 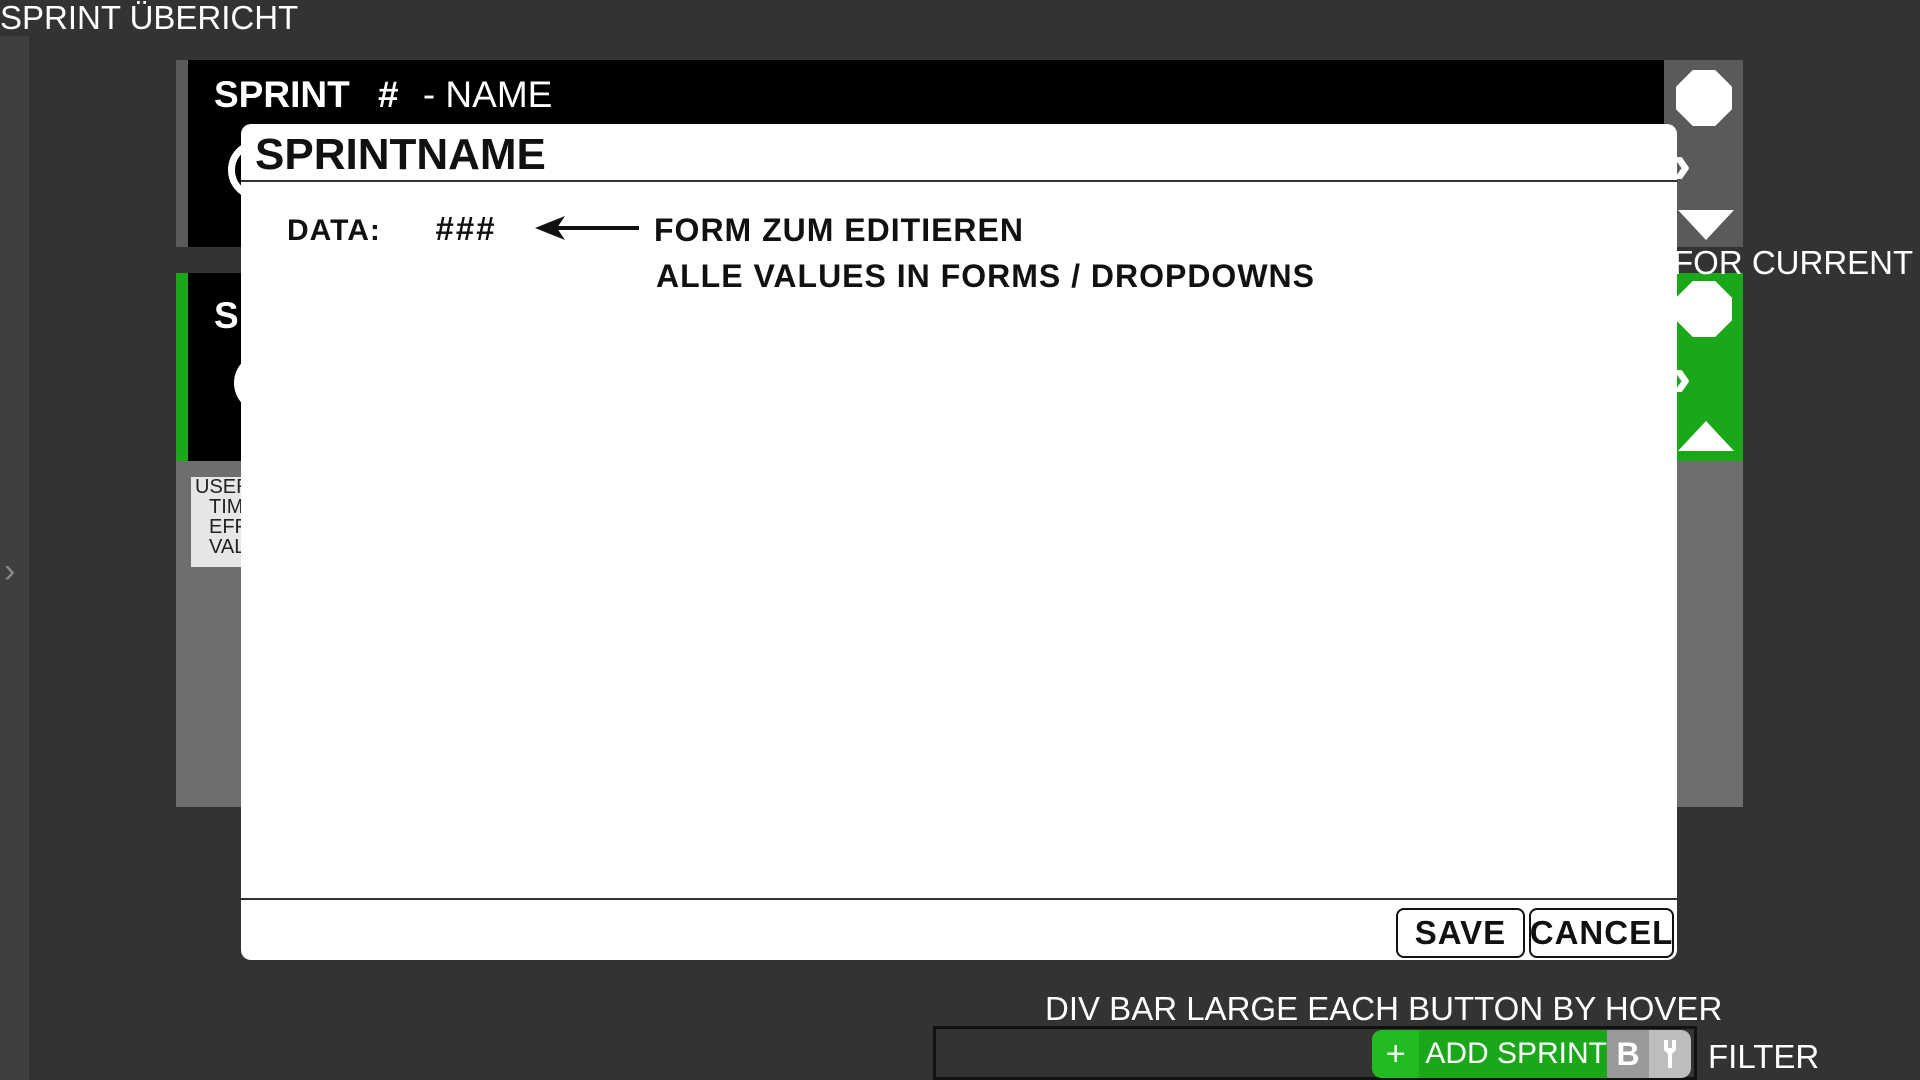 I want to click on left-sidebar: ›, so click(x=14, y=558).